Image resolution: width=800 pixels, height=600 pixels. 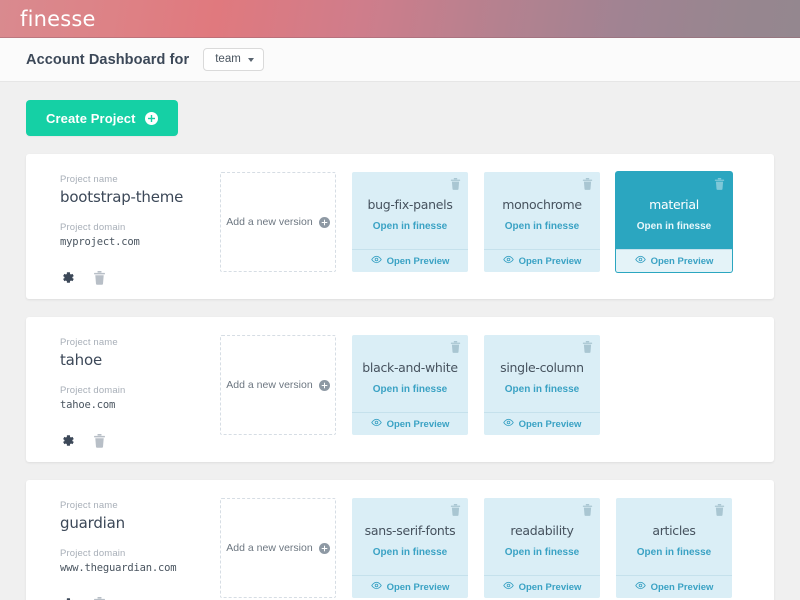 What do you see at coordinates (122, 197) in the screenshot?
I see `project-name: bootstrap-theme` at bounding box center [122, 197].